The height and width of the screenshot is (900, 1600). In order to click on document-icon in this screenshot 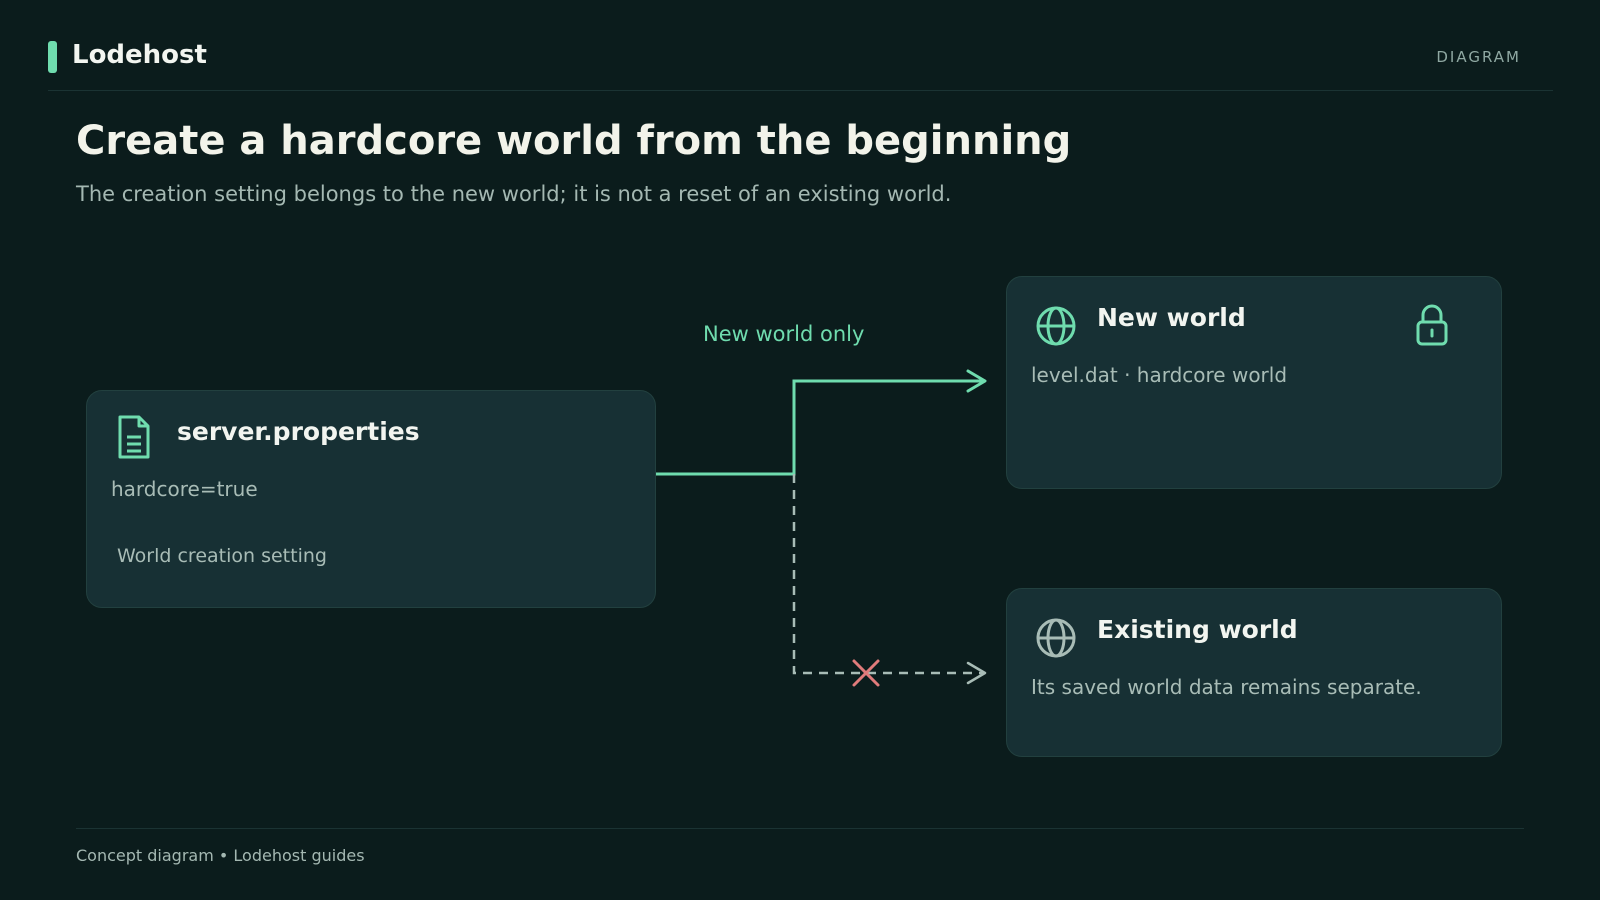, I will do `click(134, 437)`.